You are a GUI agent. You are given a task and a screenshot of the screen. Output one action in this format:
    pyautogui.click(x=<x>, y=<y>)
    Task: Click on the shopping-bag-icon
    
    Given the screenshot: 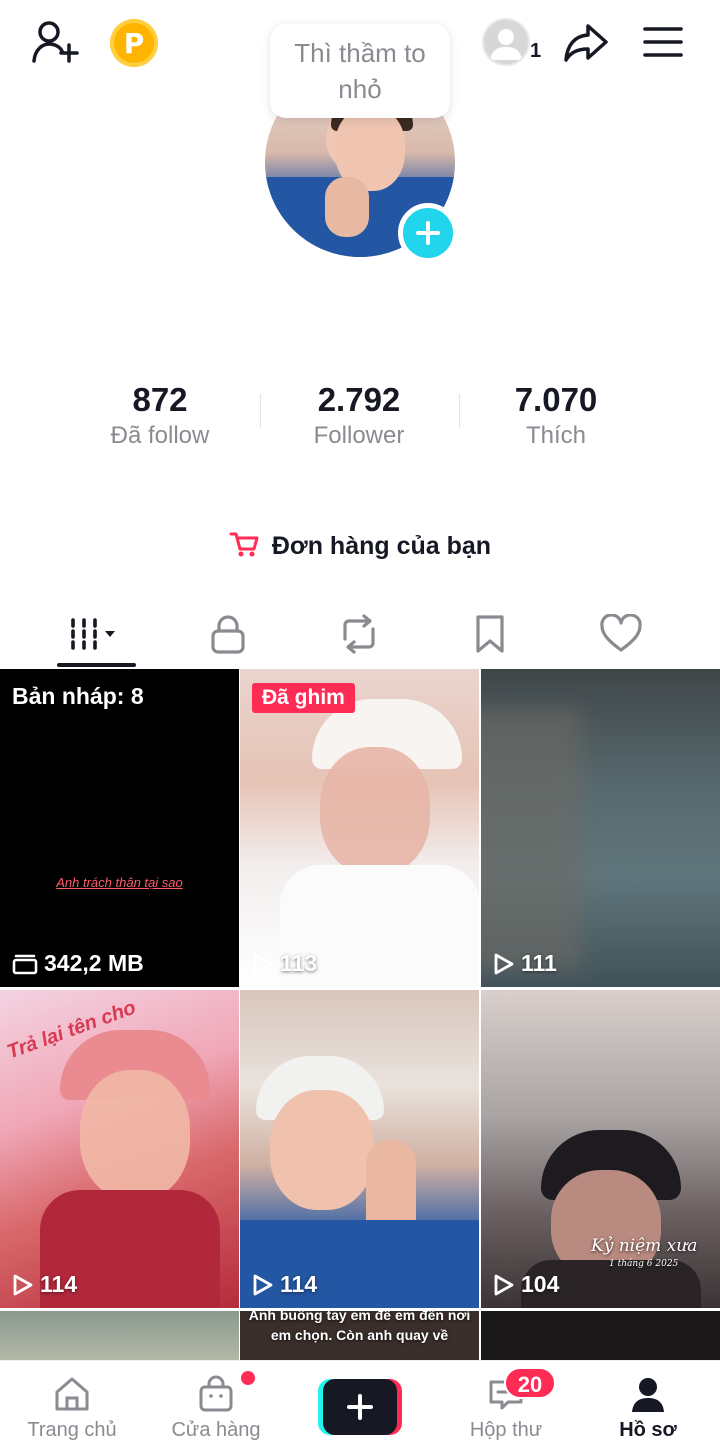 What is the action you would take?
    pyautogui.click(x=216, y=1394)
    